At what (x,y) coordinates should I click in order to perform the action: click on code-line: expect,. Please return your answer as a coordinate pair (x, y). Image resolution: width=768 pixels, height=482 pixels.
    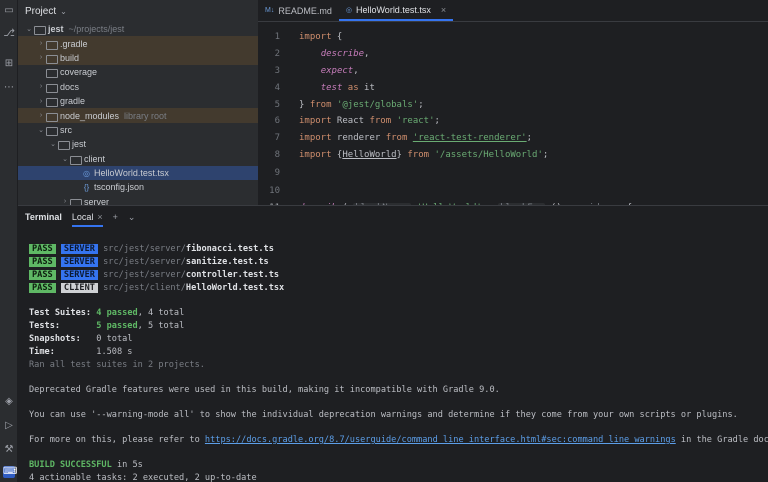
    Looking at the image, I should click on (329, 71).